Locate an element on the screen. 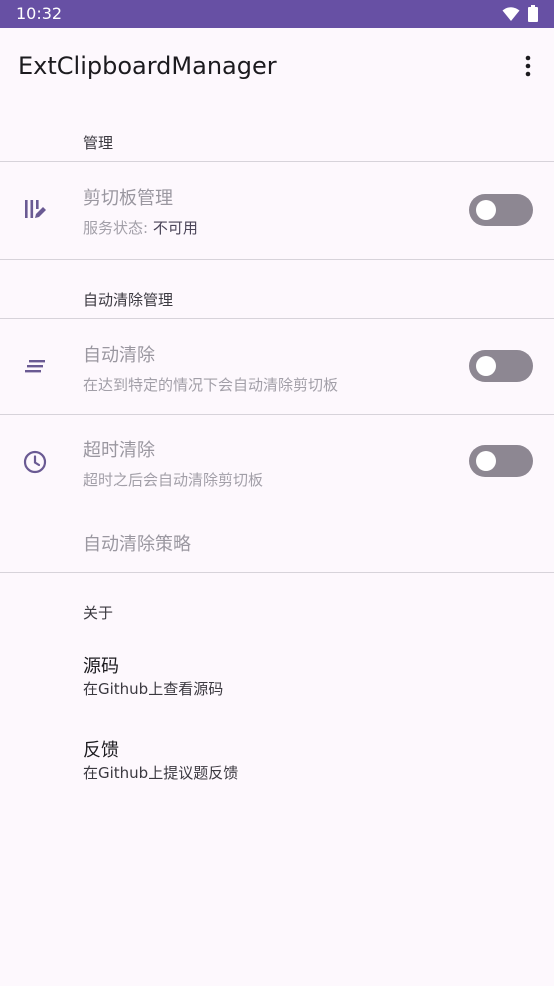 The width and height of the screenshot is (554, 986). more-vert-icon is located at coordinates (528, 66).